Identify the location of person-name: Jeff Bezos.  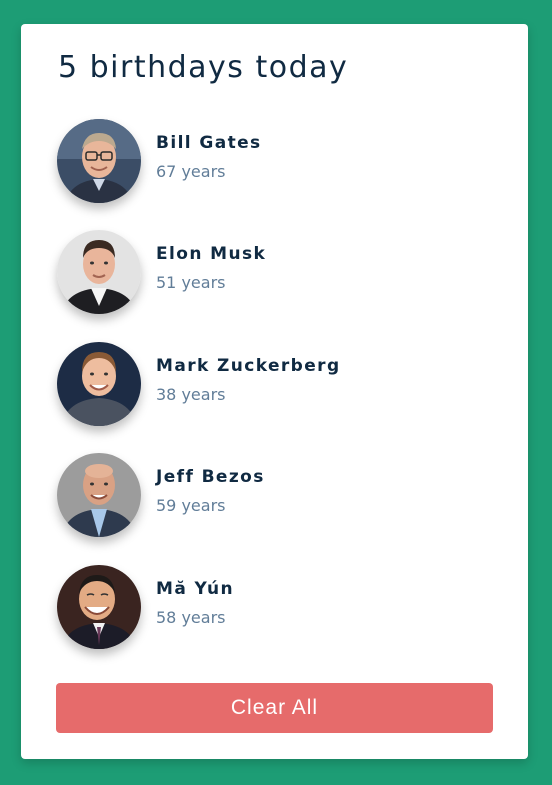
(210, 477).